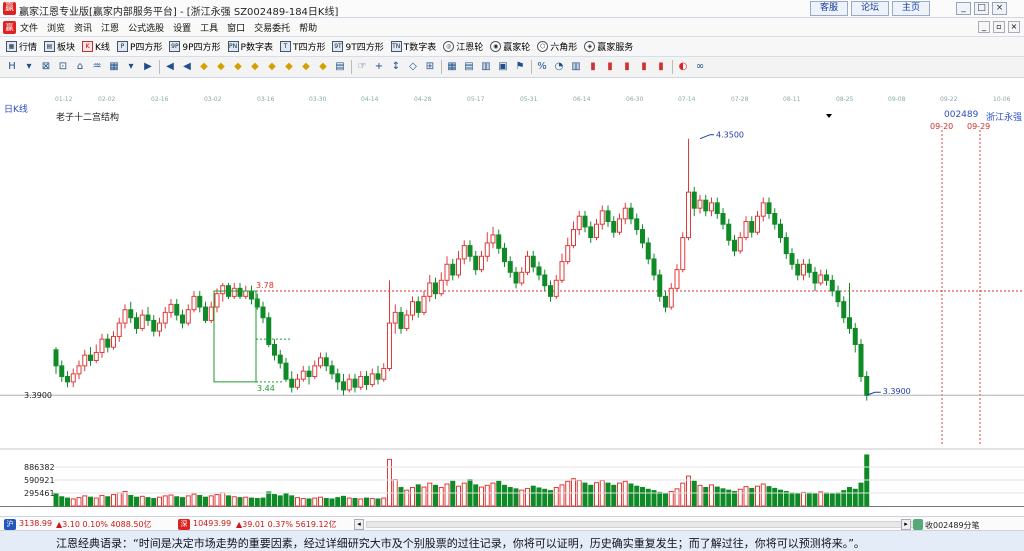 The height and width of the screenshot is (551, 1024). I want to click on scroll-right-icon: ▸, so click(906, 524).